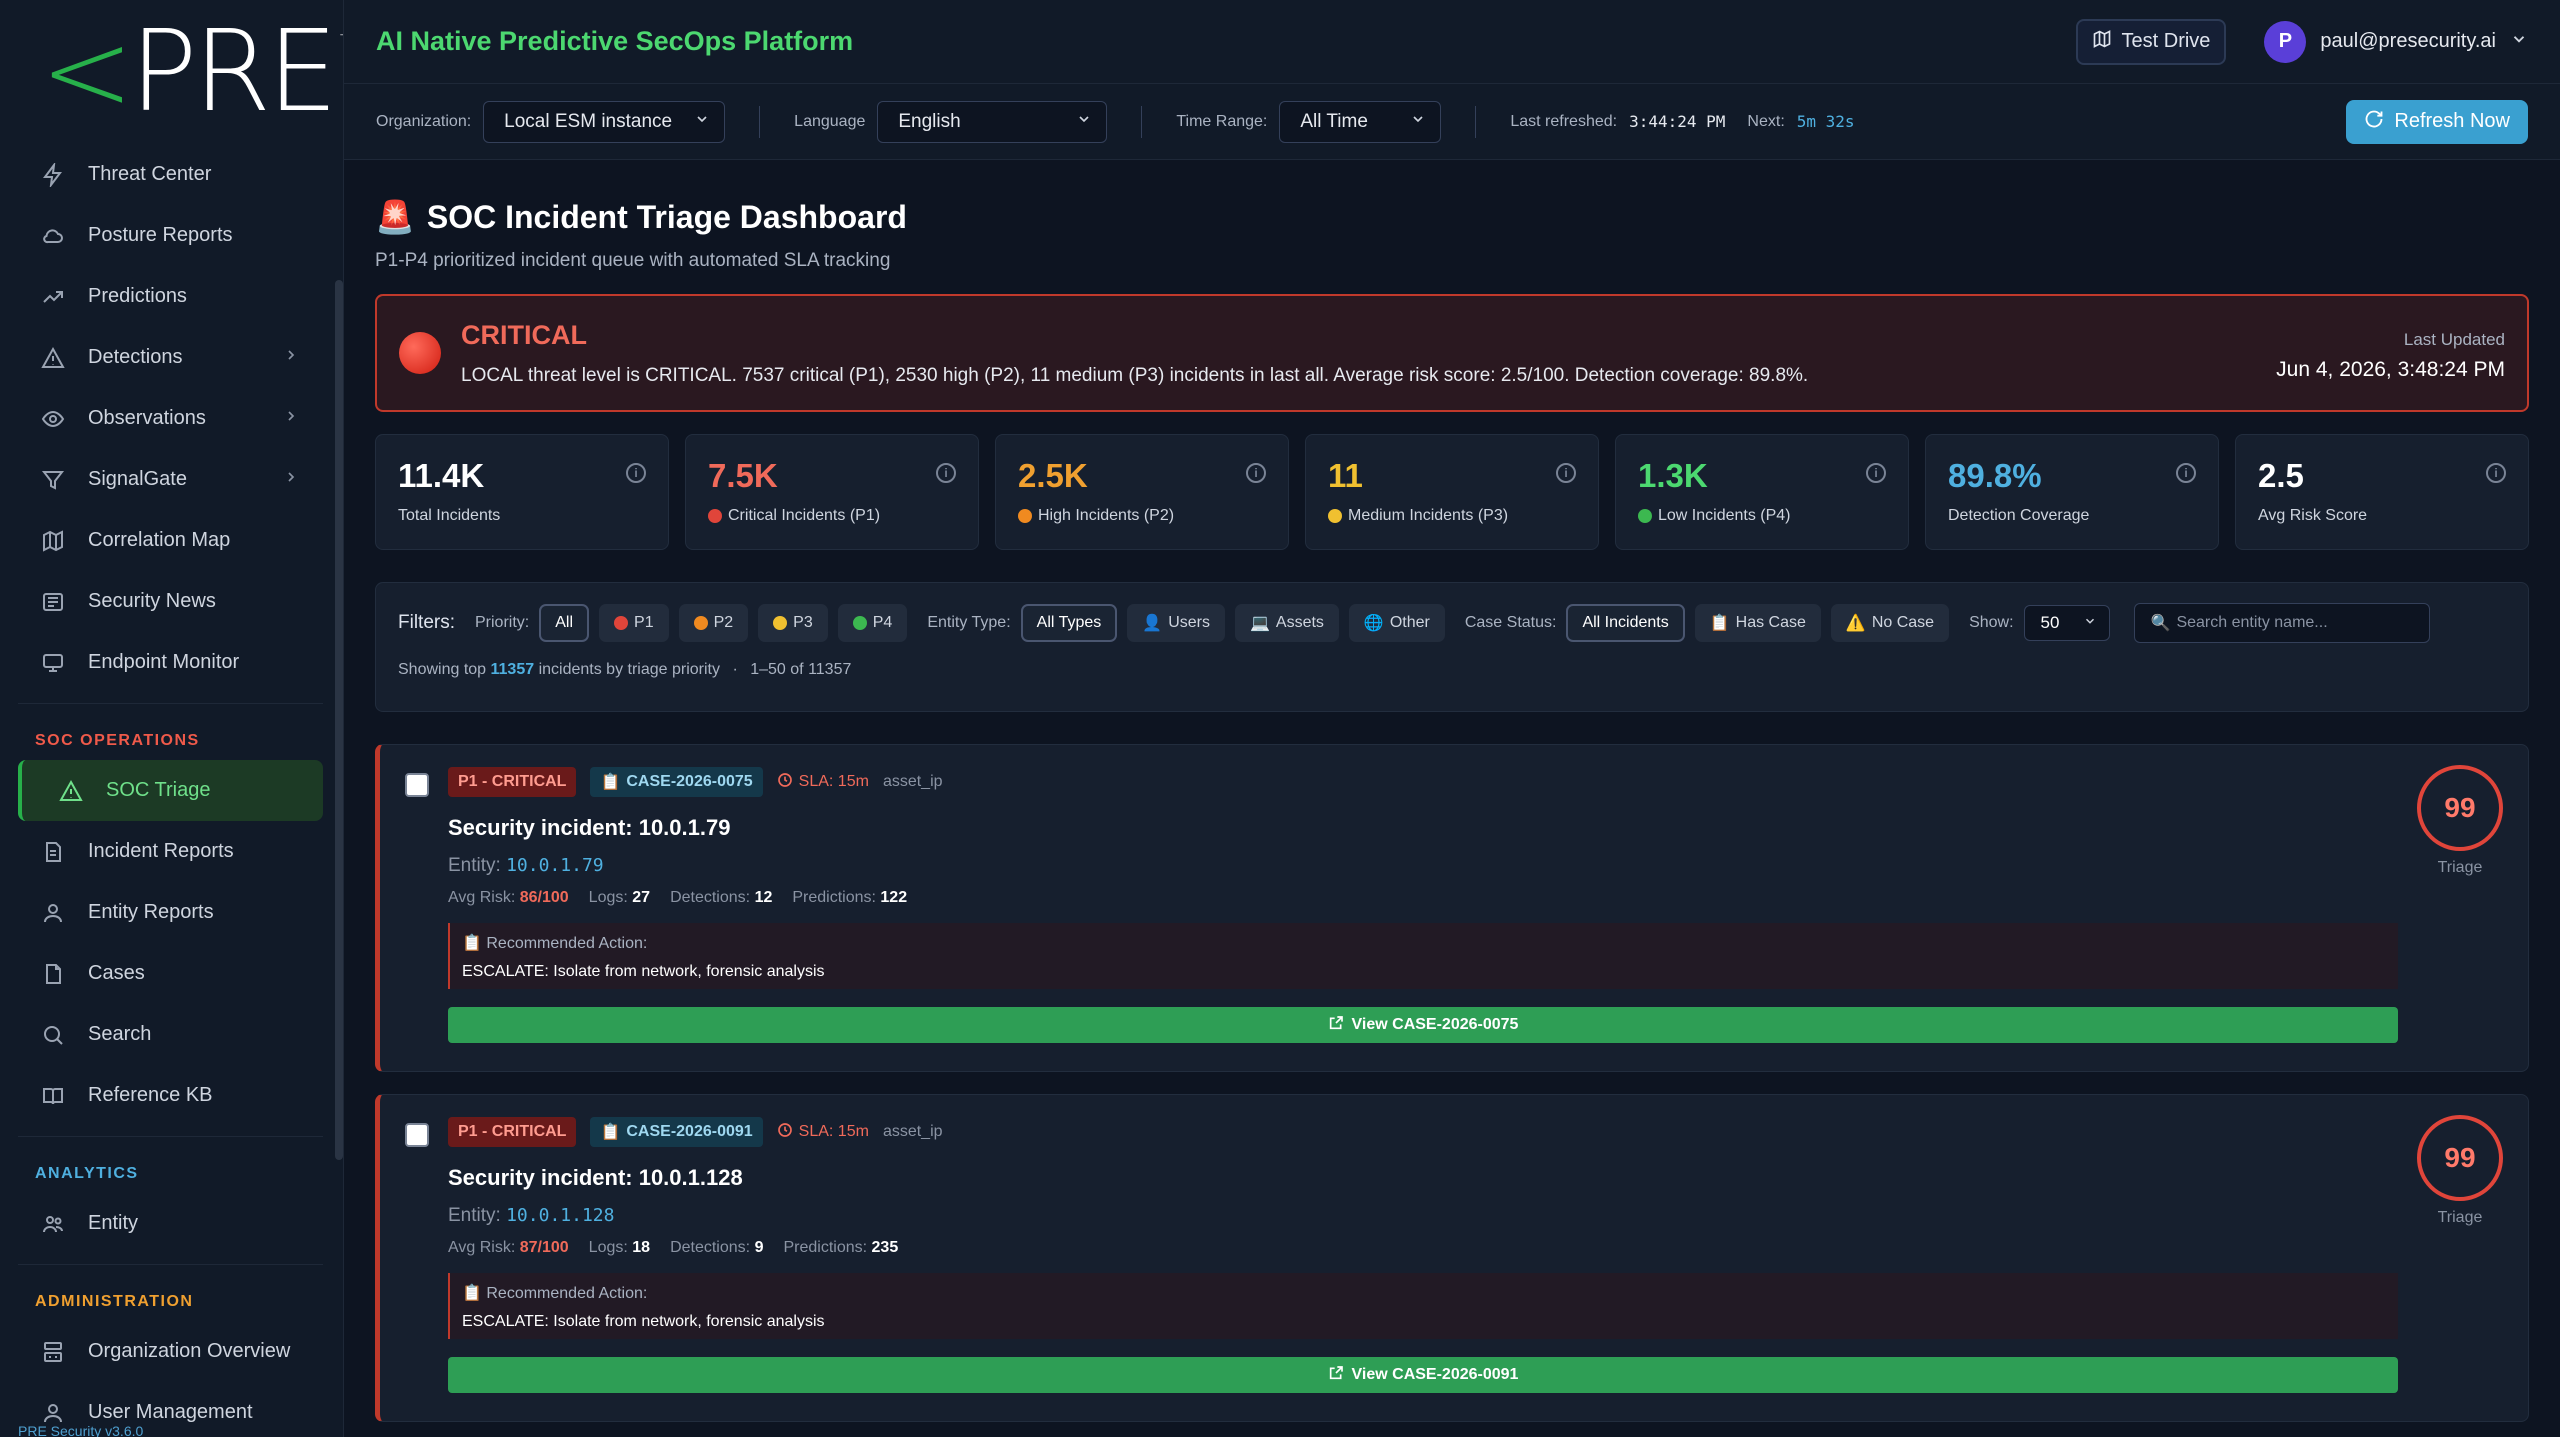 The image size is (2560, 1437). I want to click on stat-card: 2.5K High Incidents (P2) i, so click(1142, 492).